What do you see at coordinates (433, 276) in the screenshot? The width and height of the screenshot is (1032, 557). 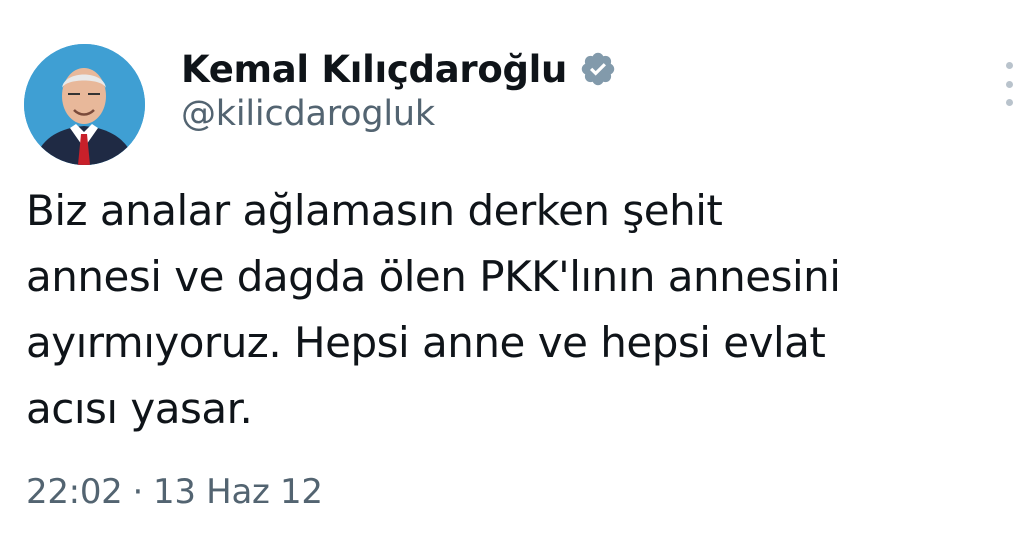 I see `tweet-text-line: annesi ve dagda ölen PKK'lının annesini` at bounding box center [433, 276].